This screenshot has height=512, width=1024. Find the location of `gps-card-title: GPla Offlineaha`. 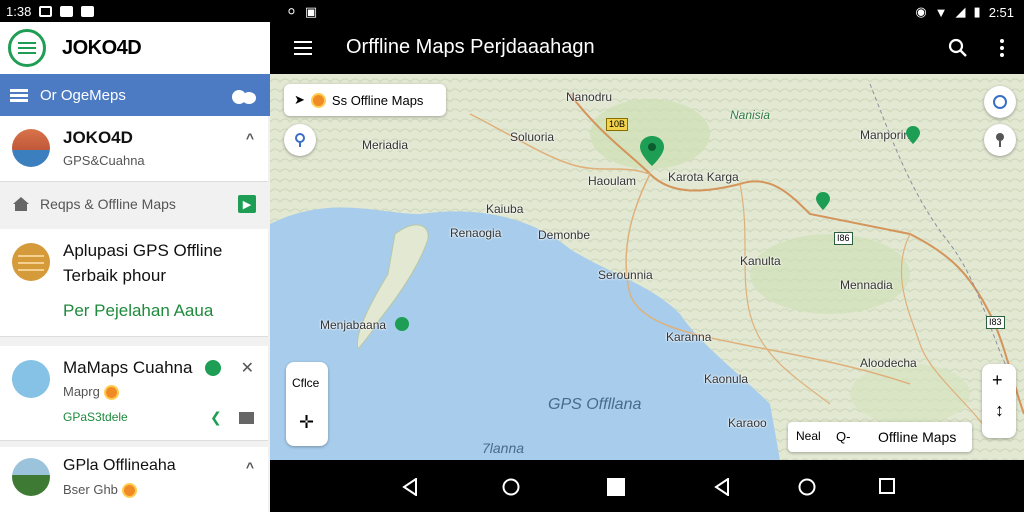

gps-card-title: GPla Offlineaha is located at coordinates (119, 465).